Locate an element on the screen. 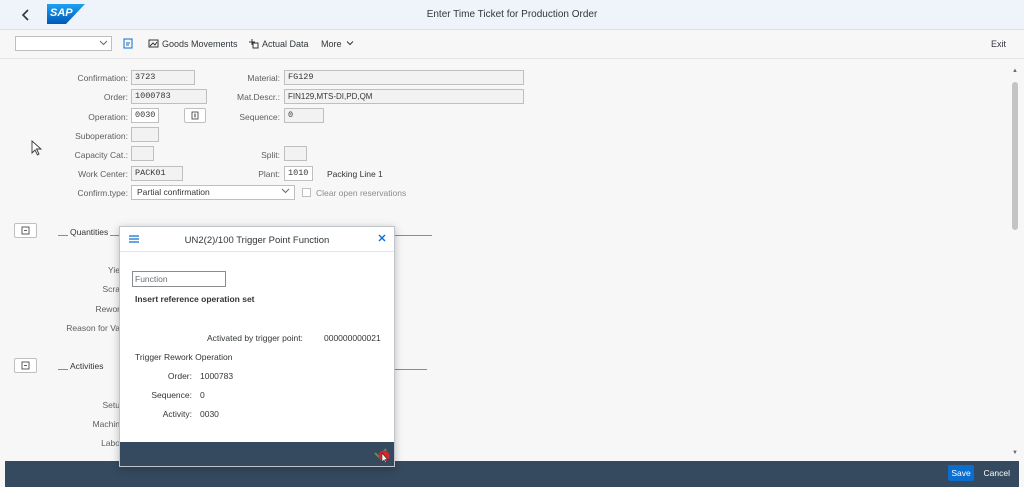  order-label: Order: is located at coordinates (115, 97).